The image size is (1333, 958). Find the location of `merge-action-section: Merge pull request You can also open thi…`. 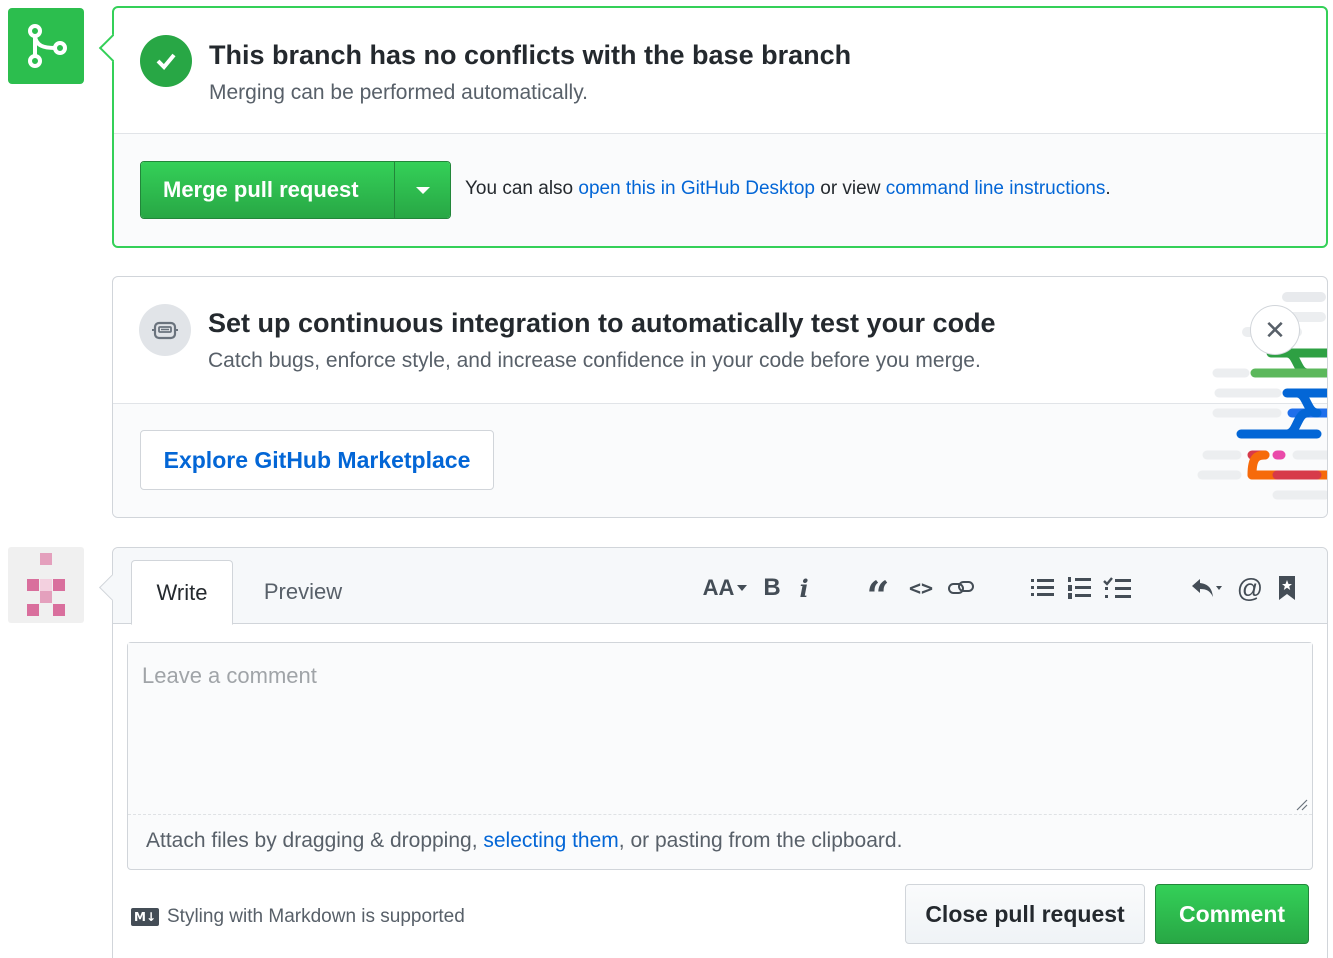

merge-action-section: Merge pull request You can also open thi… is located at coordinates (720, 190).